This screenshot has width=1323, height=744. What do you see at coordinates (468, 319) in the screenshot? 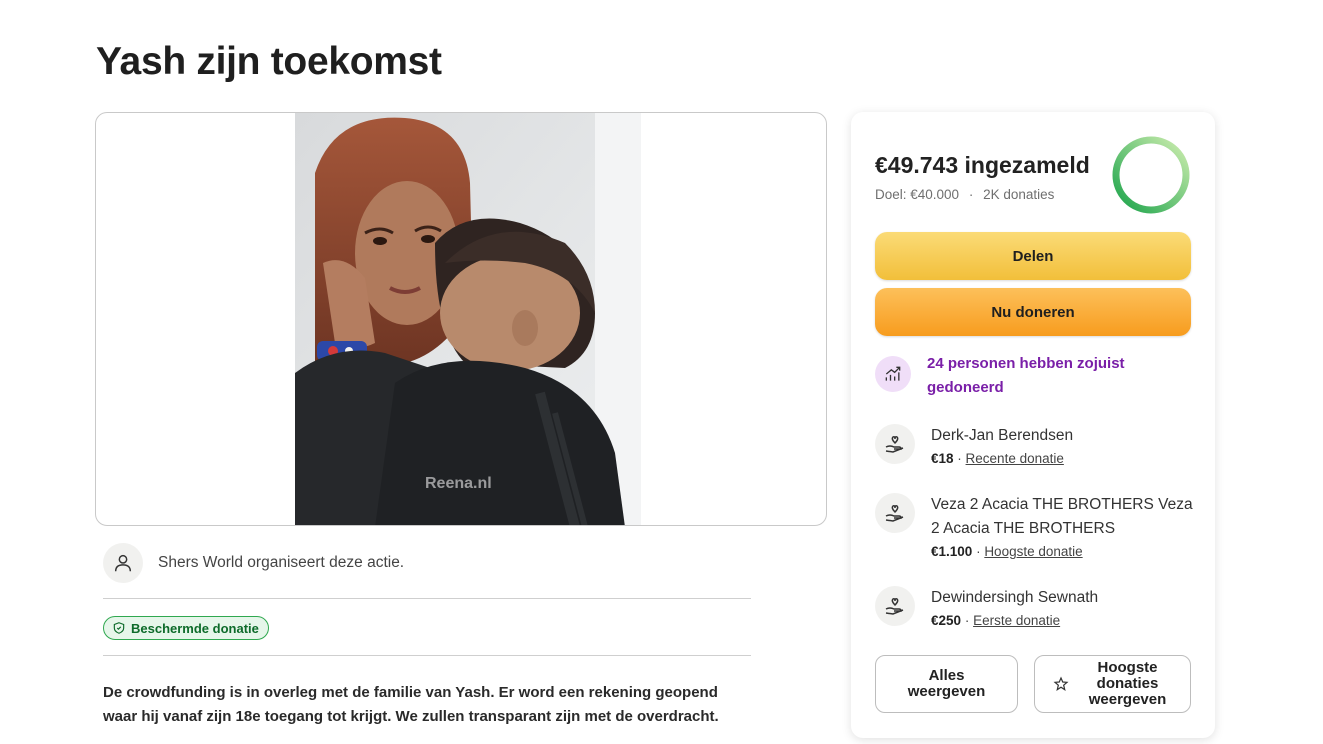
I see `campaign-photo: Reena.nl` at bounding box center [468, 319].